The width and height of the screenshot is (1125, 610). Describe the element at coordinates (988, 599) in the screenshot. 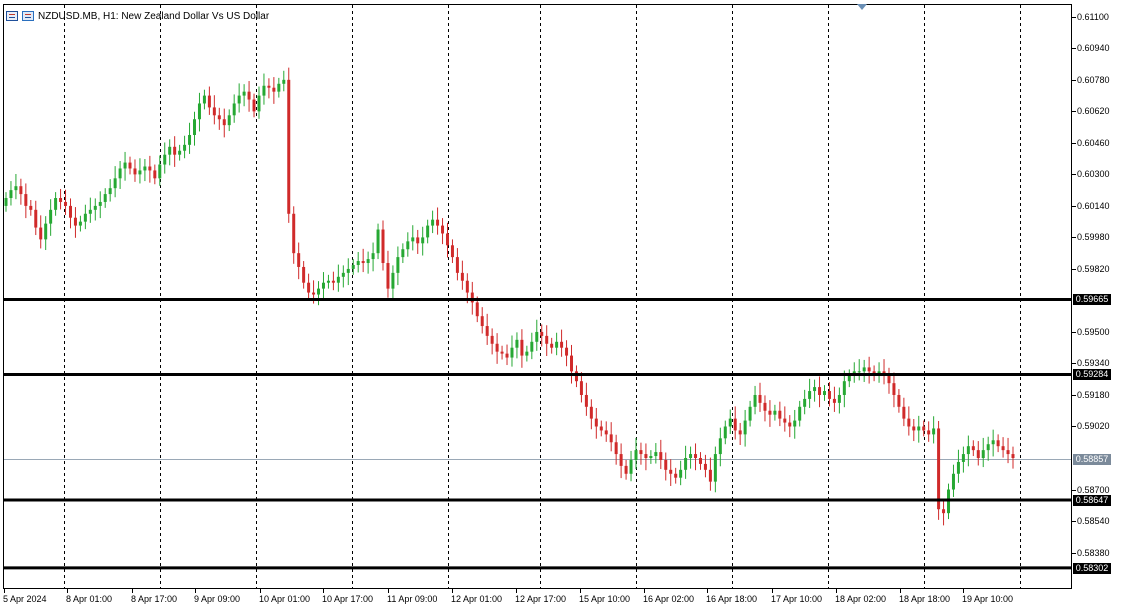

I see `time-tick-label: 19 Apr 10:00` at that location.